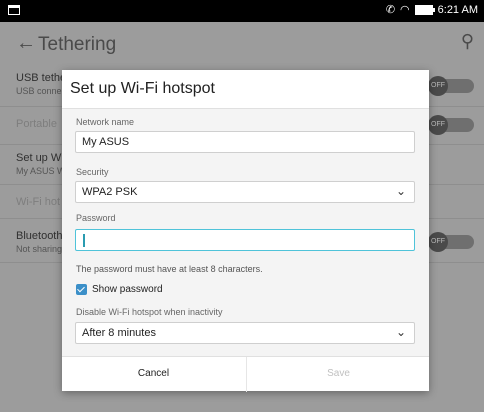 The width and height of the screenshot is (484, 412). Describe the element at coordinates (245, 240) in the screenshot. I see `password-field` at that location.